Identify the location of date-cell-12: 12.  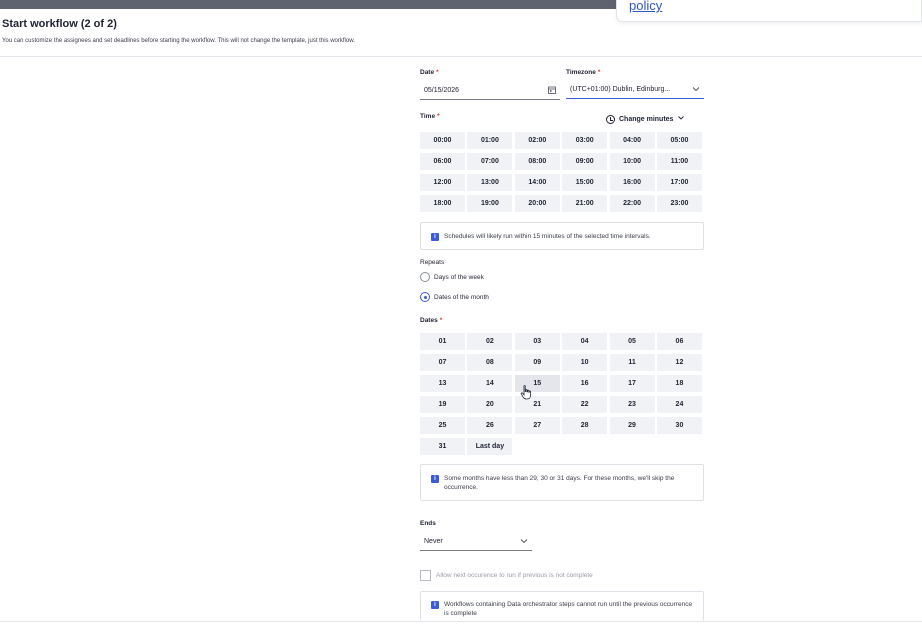
(679, 362).